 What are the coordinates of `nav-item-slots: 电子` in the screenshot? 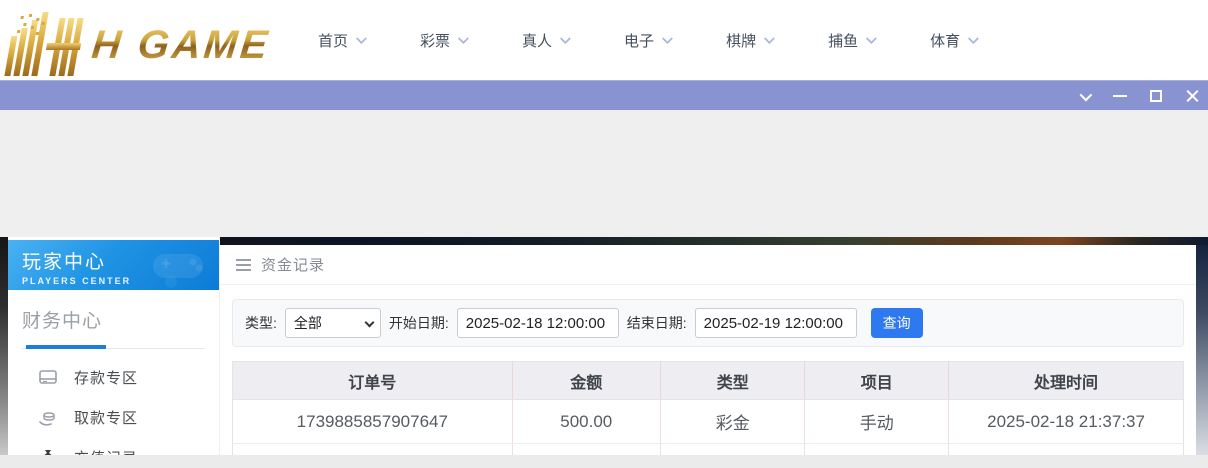 It's located at (649, 40).